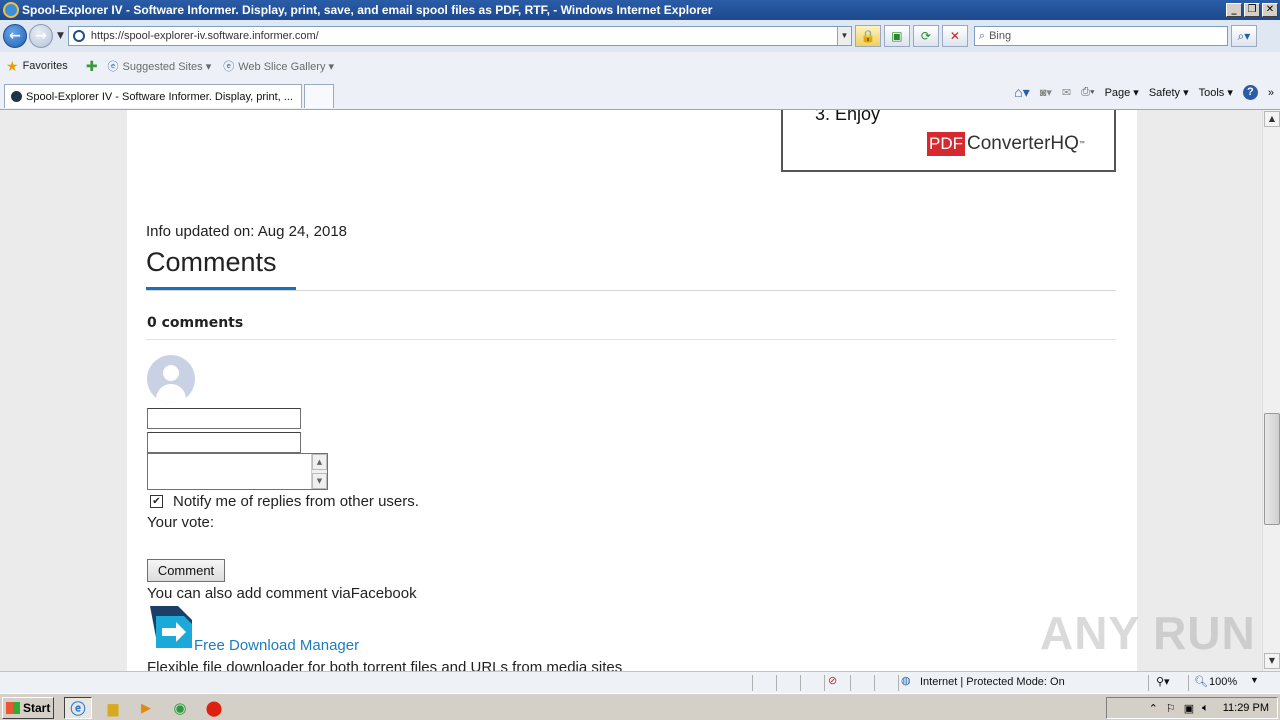 This screenshot has height=720, width=1280. I want to click on start-button: Start, so click(28, 708).